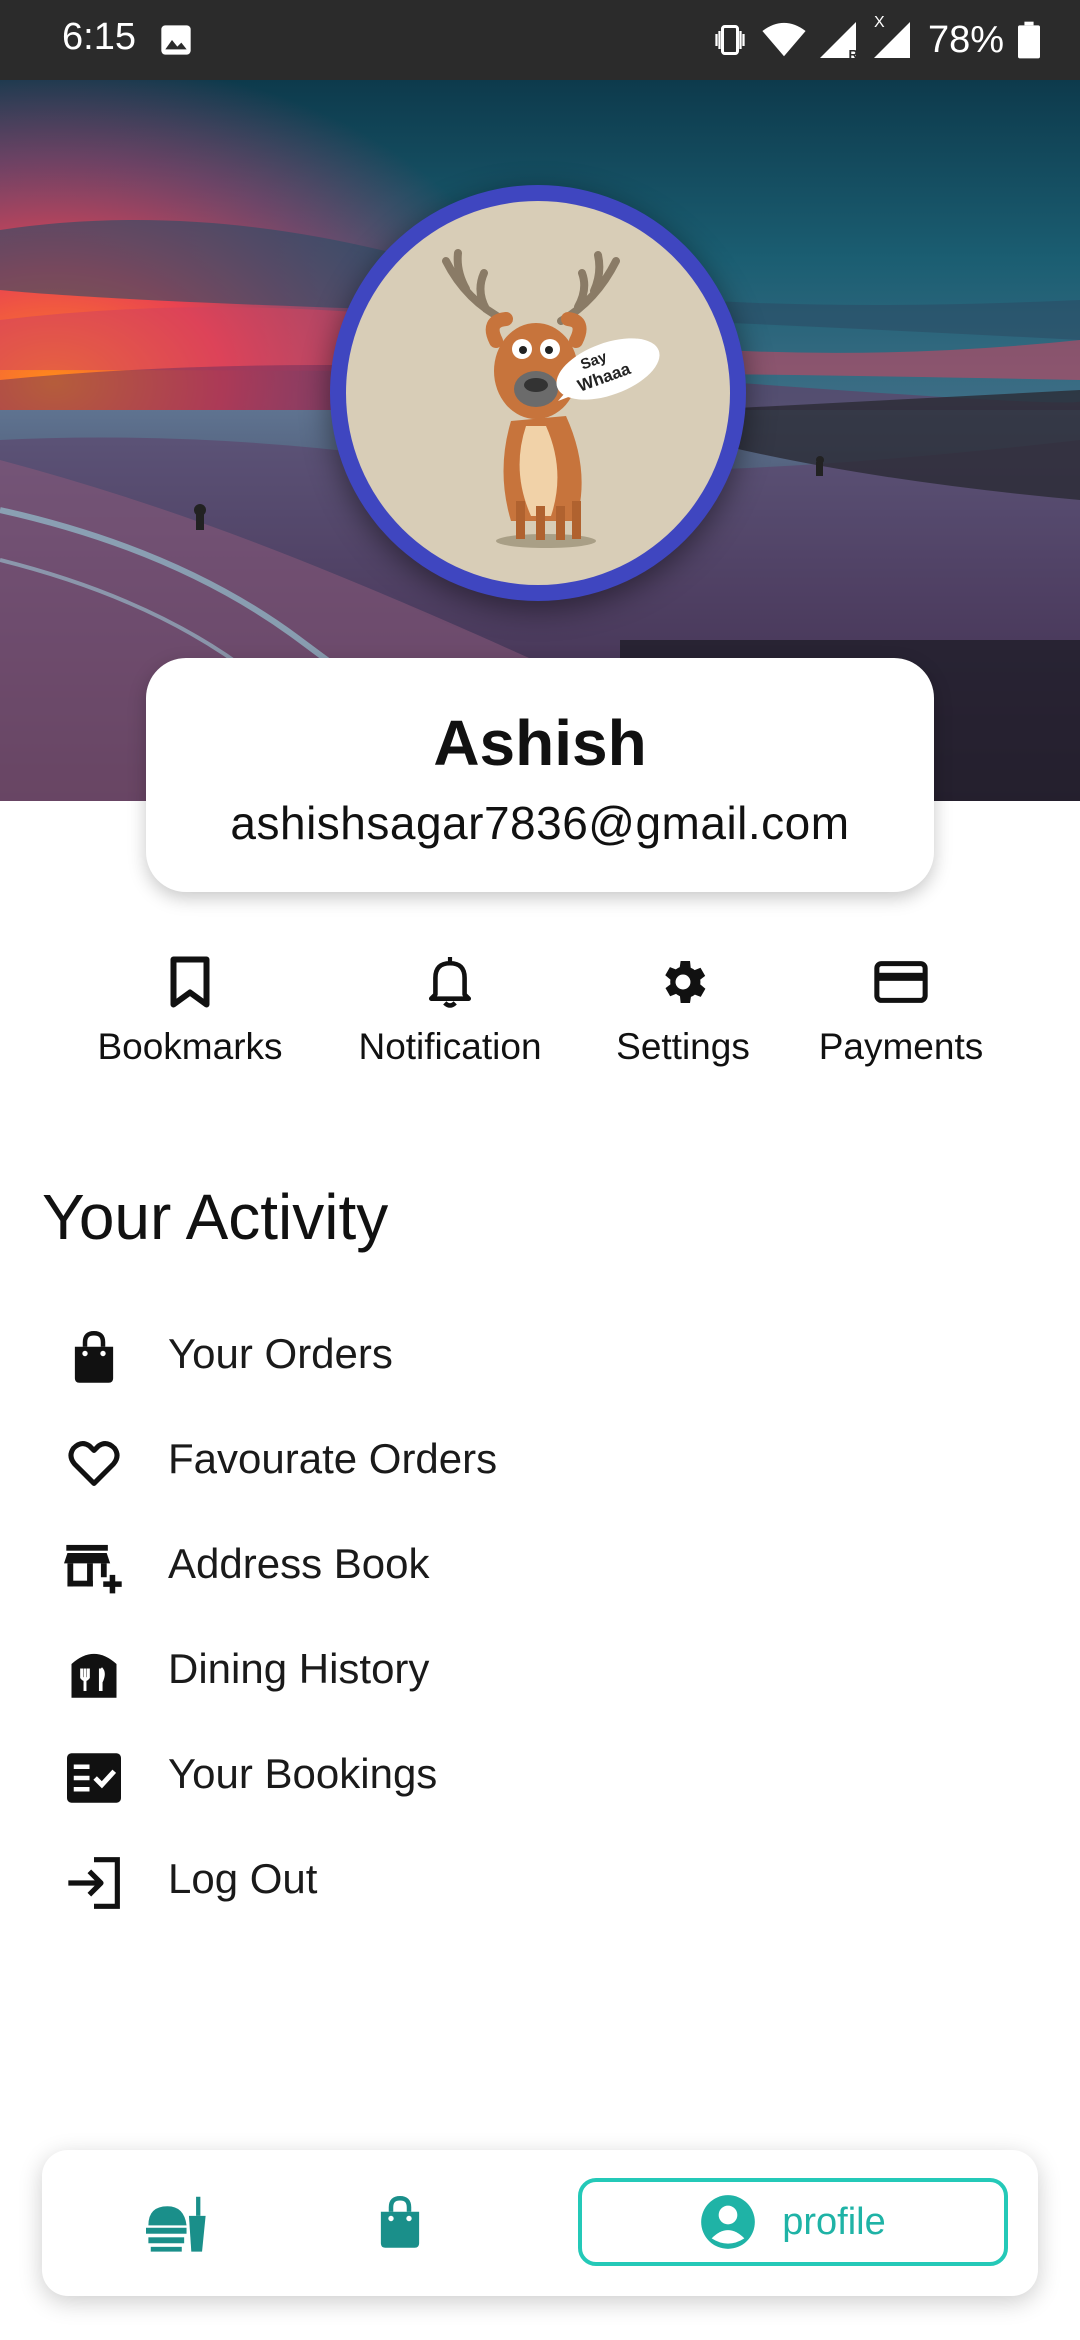 The width and height of the screenshot is (1080, 2340). I want to click on signal-r-icon: R, so click(839, 42).